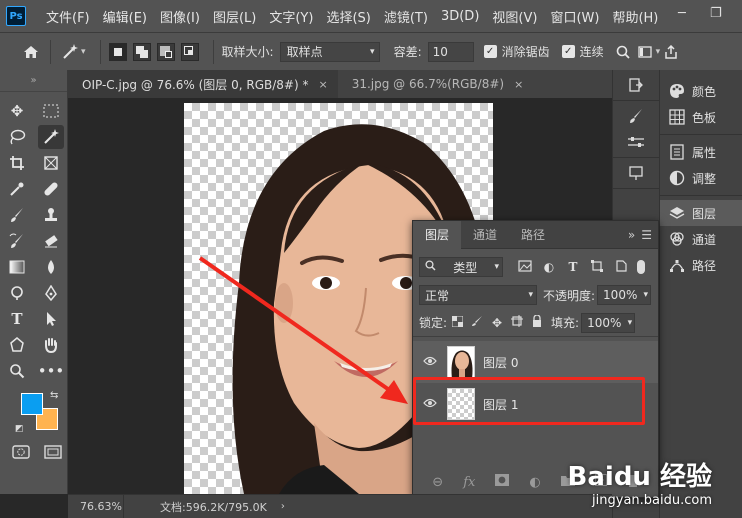 Image resolution: width=742 pixels, height=518 pixels. Describe the element at coordinates (329, 51) in the screenshot. I see `sample-size-select: 取样点 ▾` at that location.